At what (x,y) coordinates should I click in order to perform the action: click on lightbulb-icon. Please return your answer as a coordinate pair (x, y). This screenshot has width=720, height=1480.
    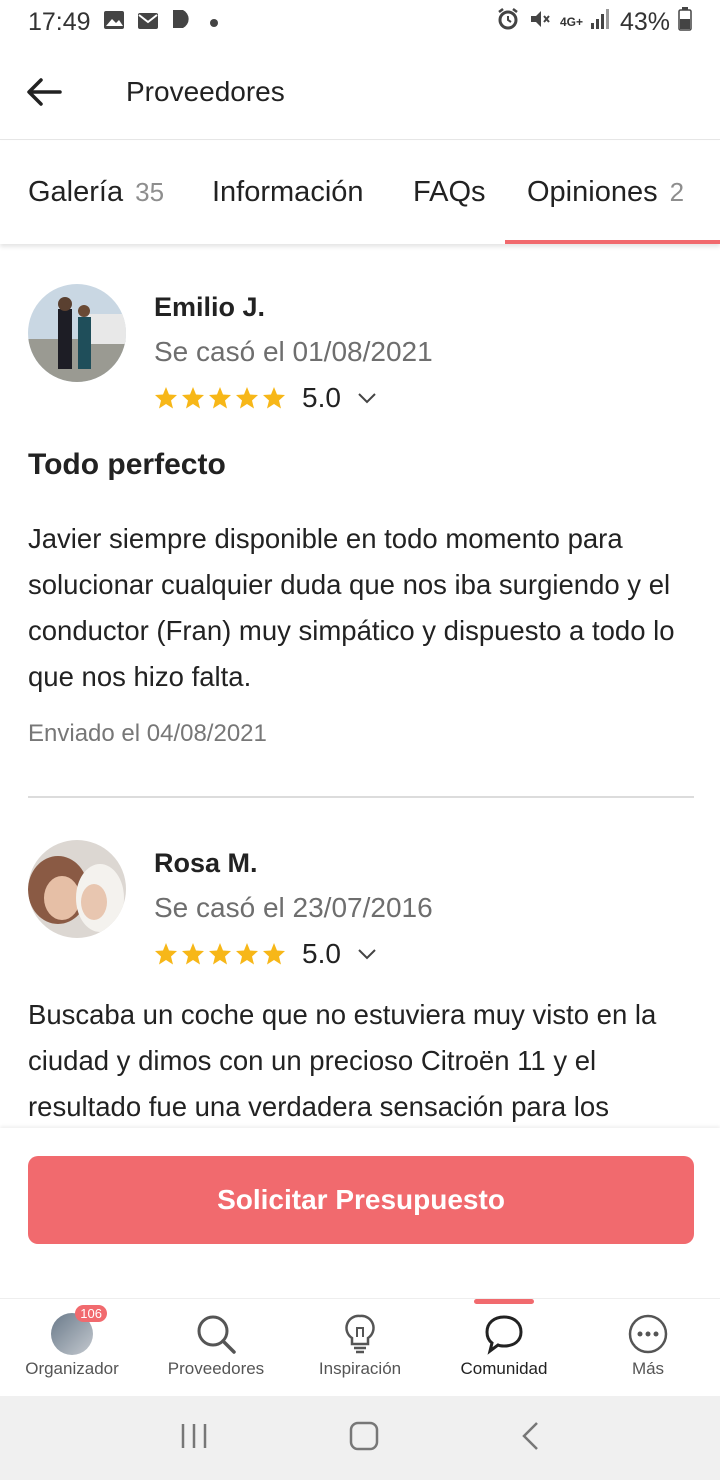
    Looking at the image, I should click on (360, 1334).